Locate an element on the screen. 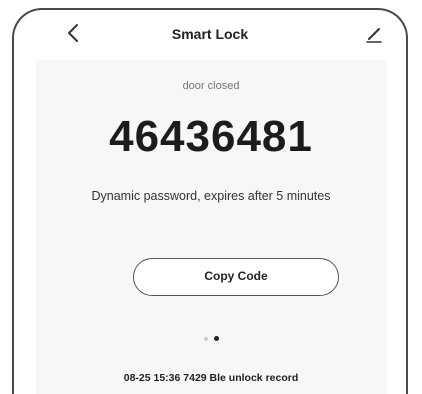 Image resolution: width=422 pixels, height=394 pixels. top-bar: Smart Lock is located at coordinates (210, 33).